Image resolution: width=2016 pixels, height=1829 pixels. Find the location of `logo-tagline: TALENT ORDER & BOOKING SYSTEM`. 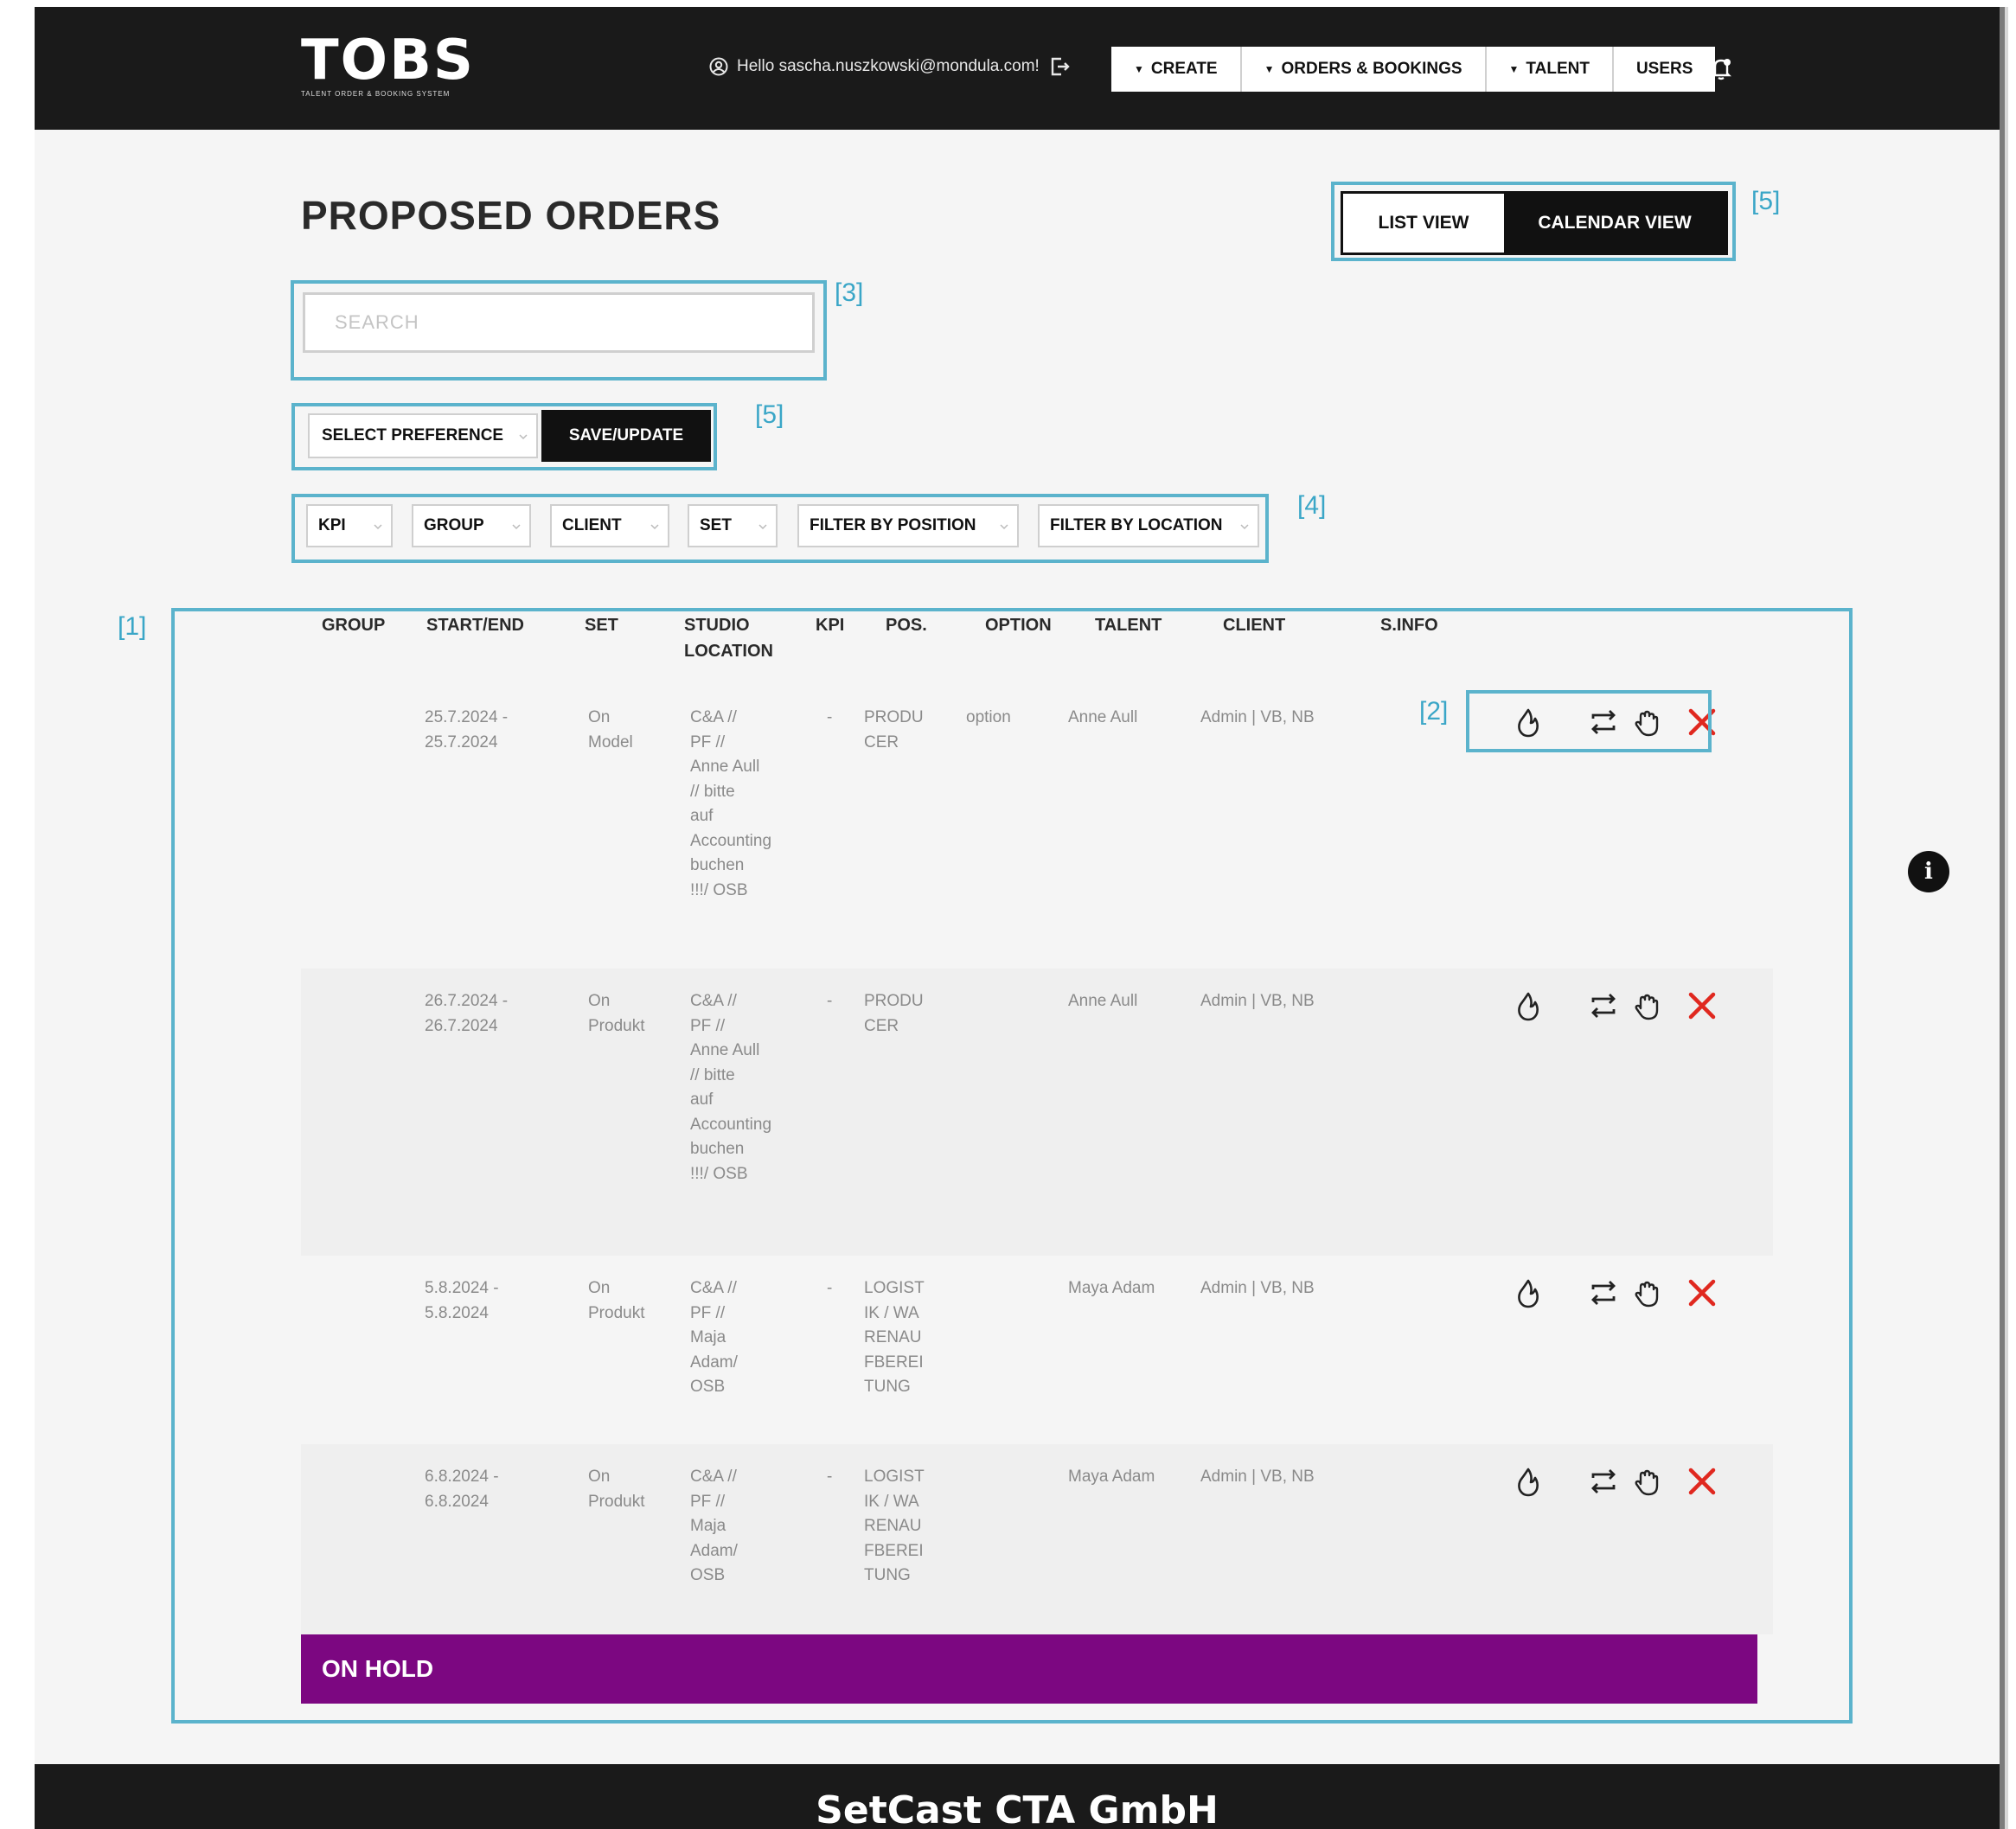

logo-tagline: TALENT ORDER & BOOKING SYSTEM is located at coordinates (376, 94).